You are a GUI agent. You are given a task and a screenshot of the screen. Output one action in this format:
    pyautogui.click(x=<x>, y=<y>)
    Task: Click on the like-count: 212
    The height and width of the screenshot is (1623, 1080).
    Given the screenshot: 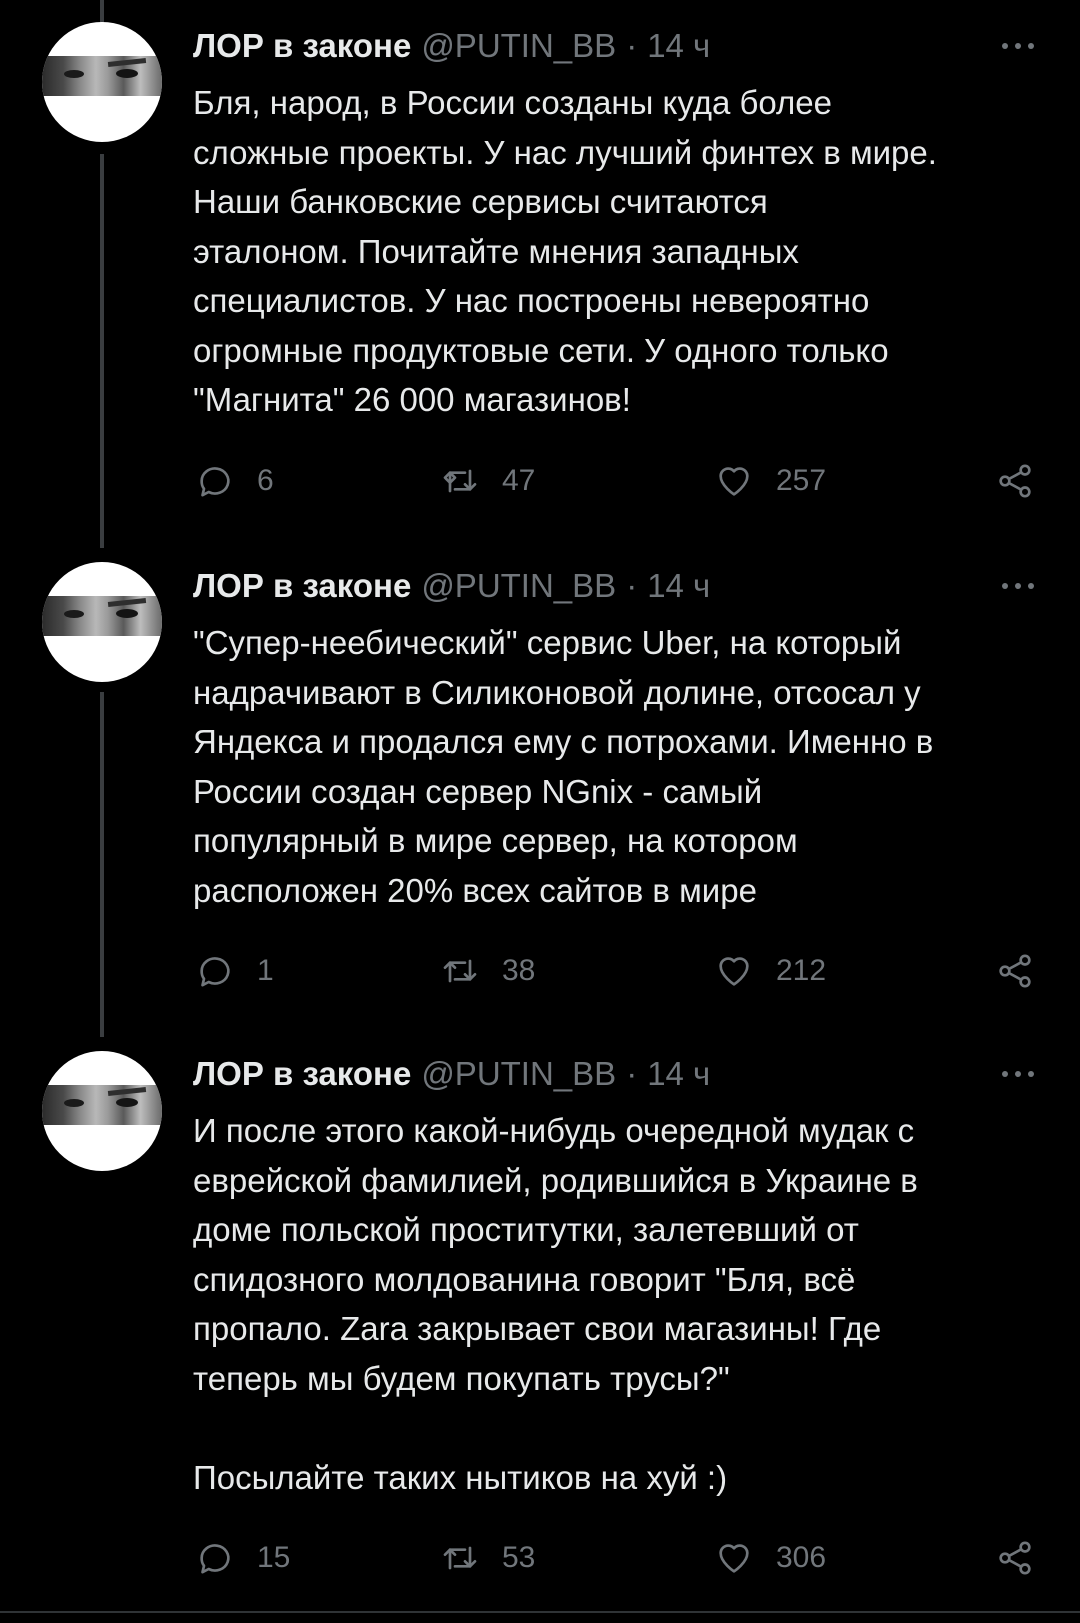 What is the action you would take?
    pyautogui.click(x=801, y=970)
    